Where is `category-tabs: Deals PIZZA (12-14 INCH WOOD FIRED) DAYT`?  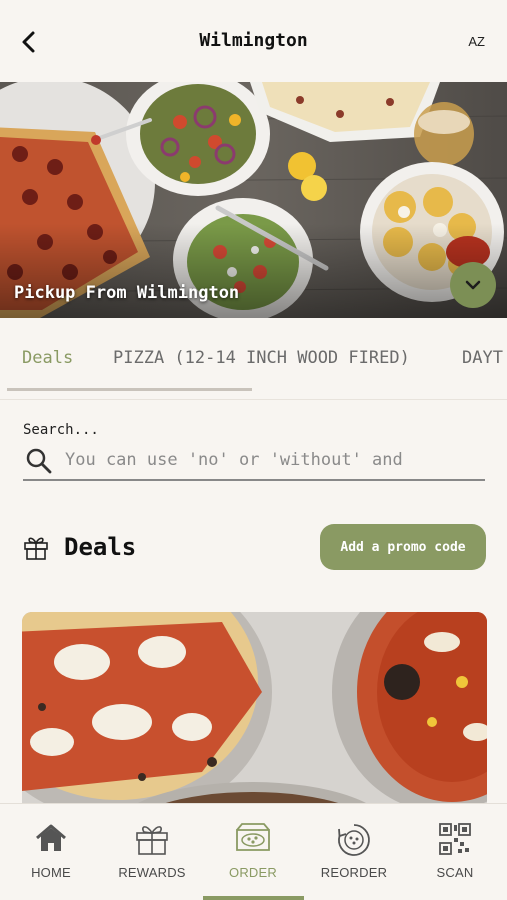
category-tabs: Deals PIZZA (12-14 INCH WOOD FIRED) DAYT is located at coordinates (253, 359).